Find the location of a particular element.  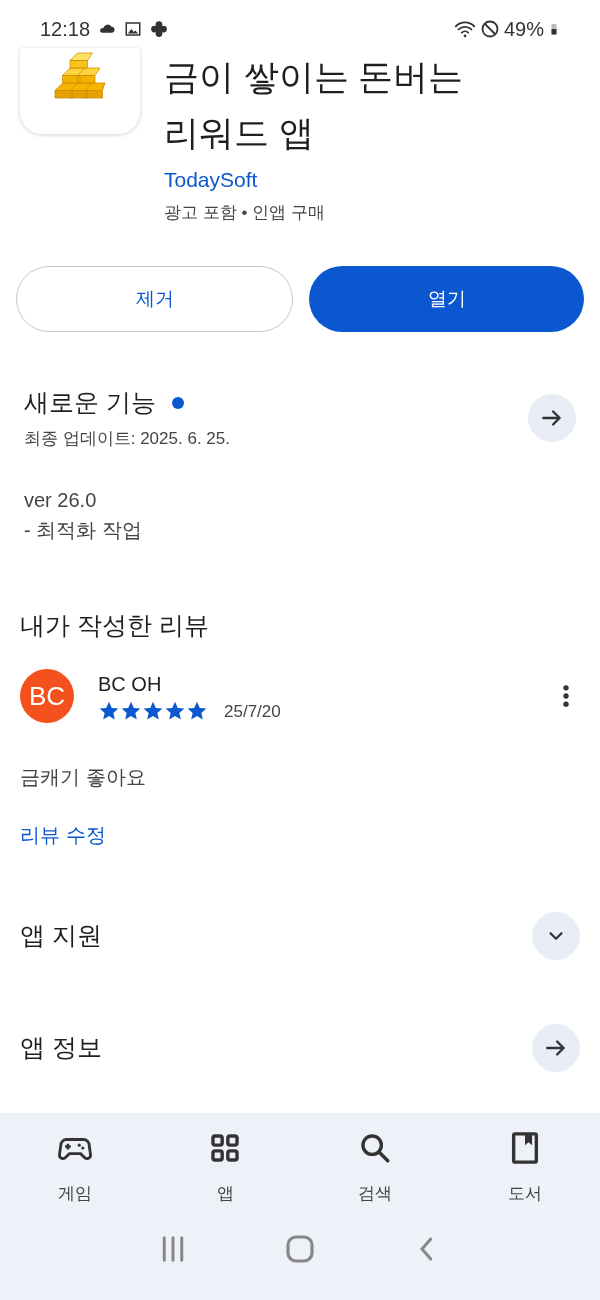

section-title: 새로운 기능 is located at coordinates (90, 402).